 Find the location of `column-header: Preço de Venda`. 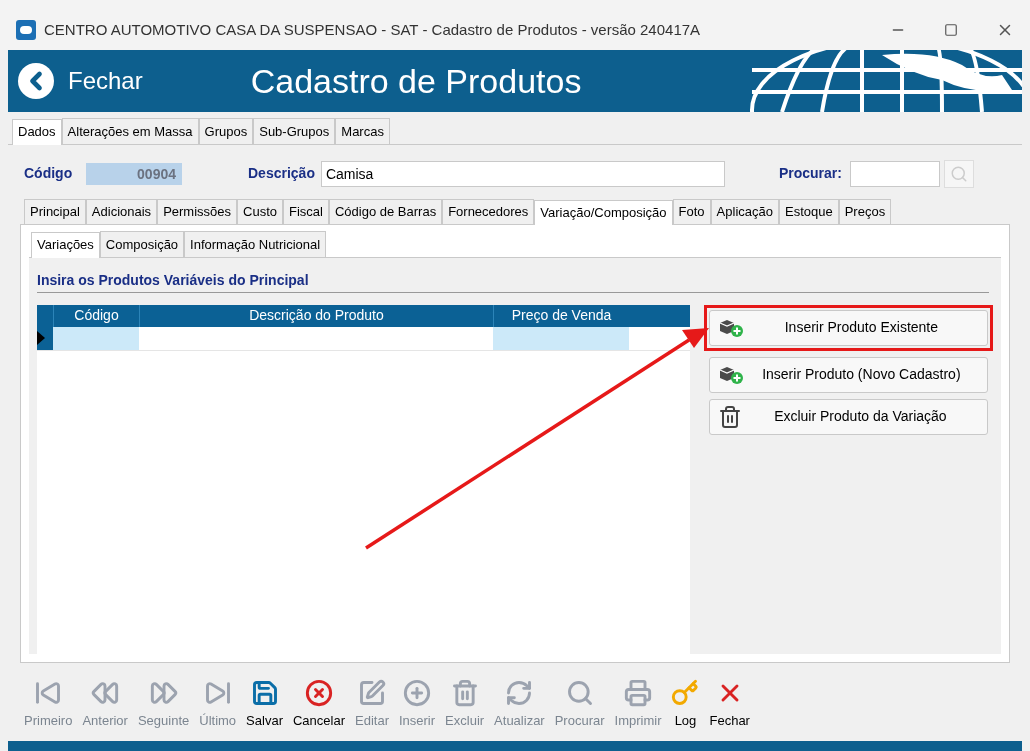

column-header: Preço de Venda is located at coordinates (561, 315).